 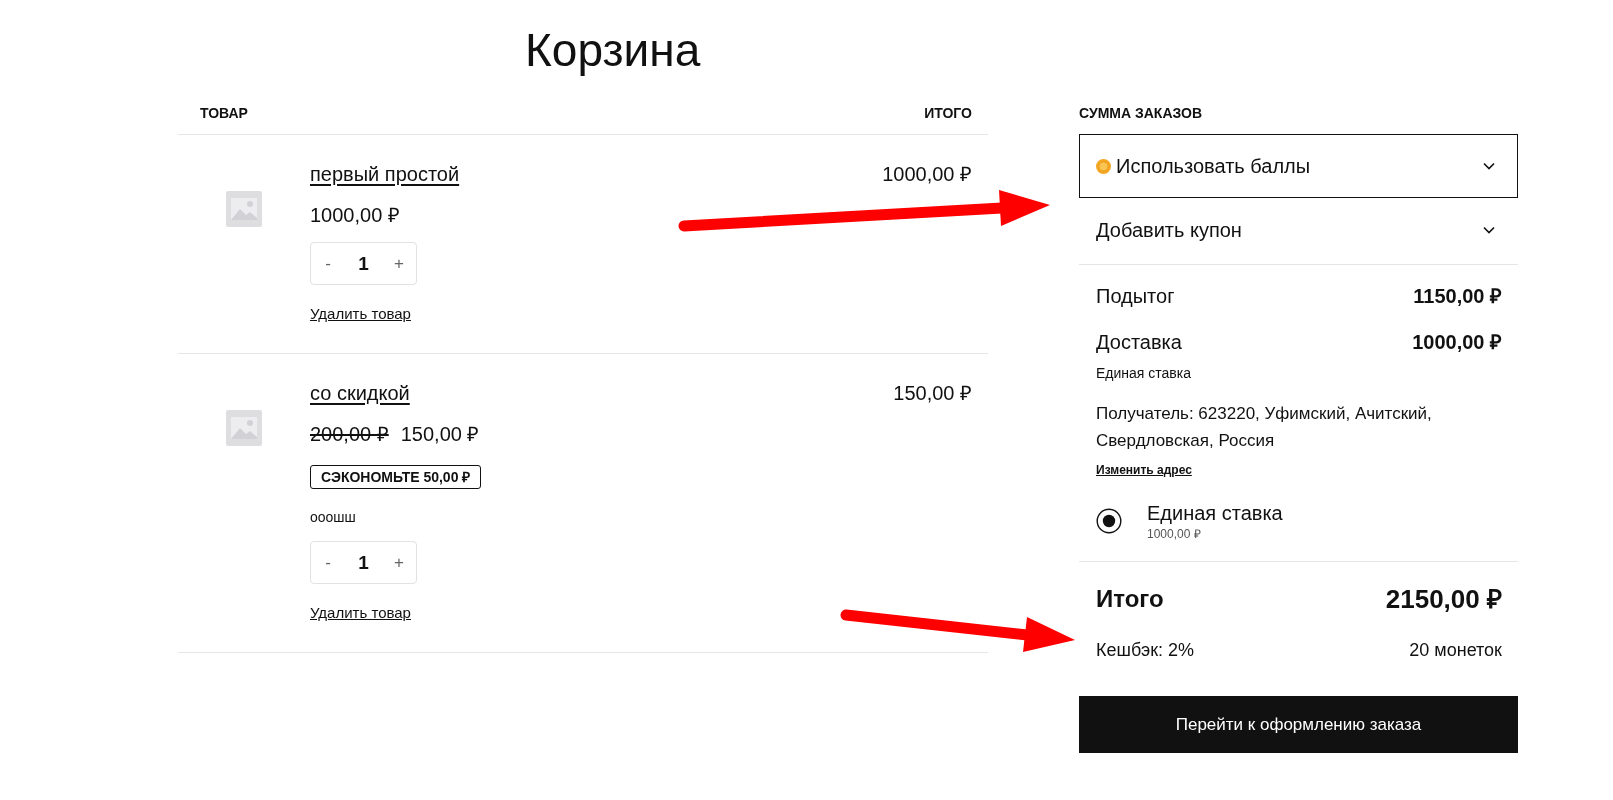 What do you see at coordinates (1174, 534) in the screenshot?
I see `shipping-option-price: 1000,00 ₽` at bounding box center [1174, 534].